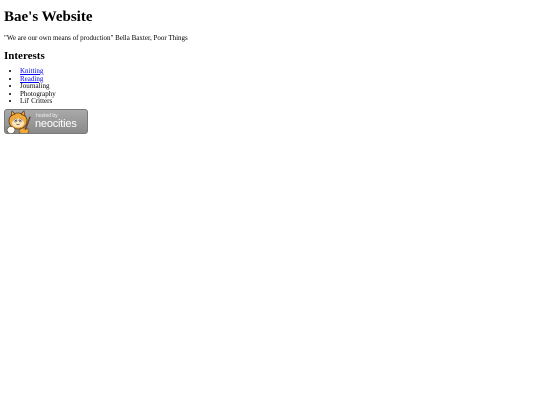 This screenshot has width=540, height=405. What do you see at coordinates (278, 71) in the screenshot?
I see `list-item: Knitting` at bounding box center [278, 71].